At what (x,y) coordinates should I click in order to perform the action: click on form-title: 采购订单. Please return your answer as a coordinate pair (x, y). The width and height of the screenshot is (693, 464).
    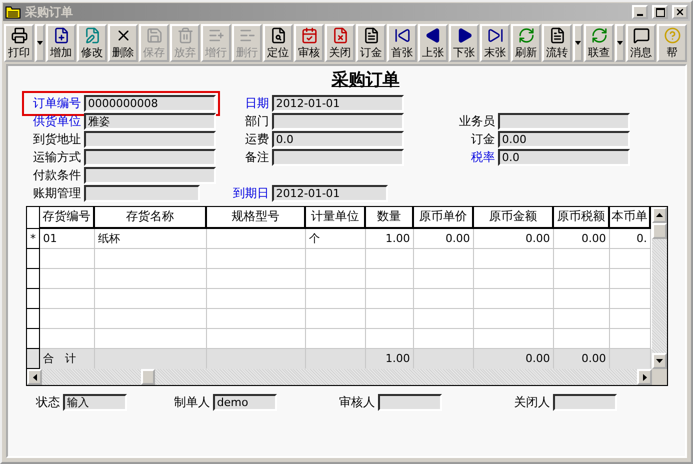
    Looking at the image, I should click on (366, 80).